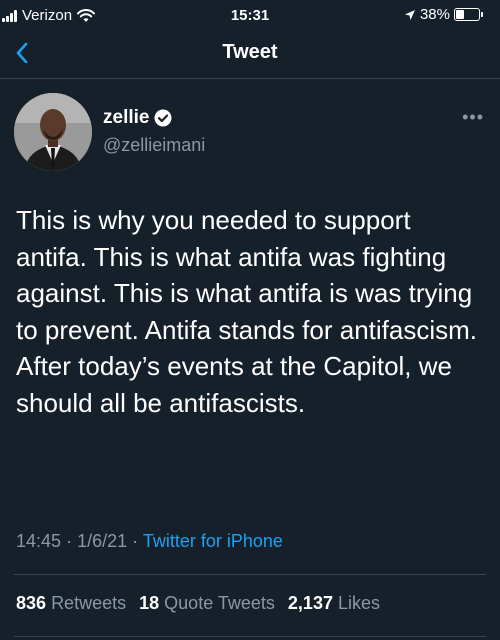 The image size is (500, 640). What do you see at coordinates (460, 14) in the screenshot?
I see `battery-fill` at bounding box center [460, 14].